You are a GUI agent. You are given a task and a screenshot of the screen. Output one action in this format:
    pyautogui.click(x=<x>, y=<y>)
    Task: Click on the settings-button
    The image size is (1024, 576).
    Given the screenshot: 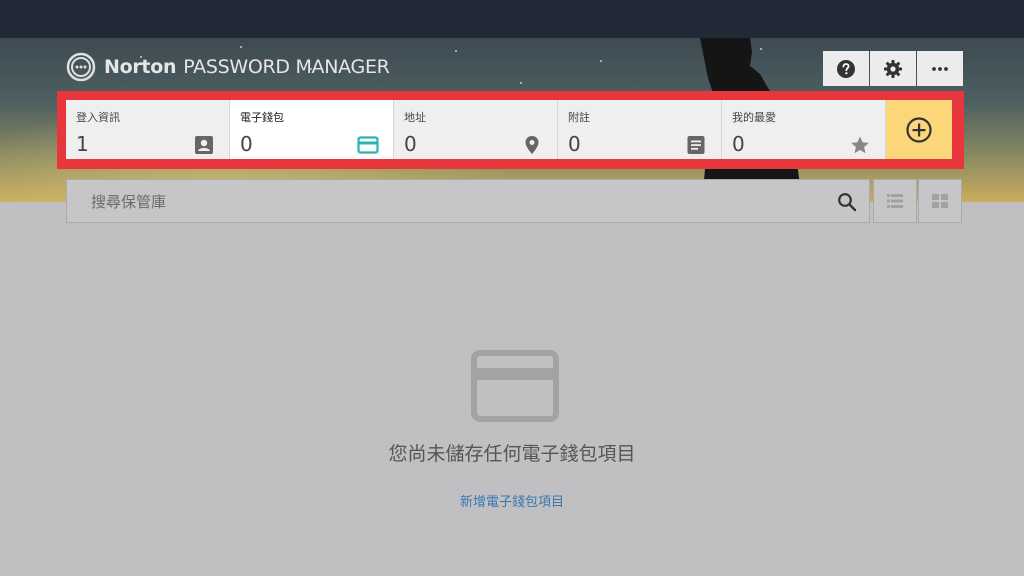 What is the action you would take?
    pyautogui.click(x=893, y=68)
    